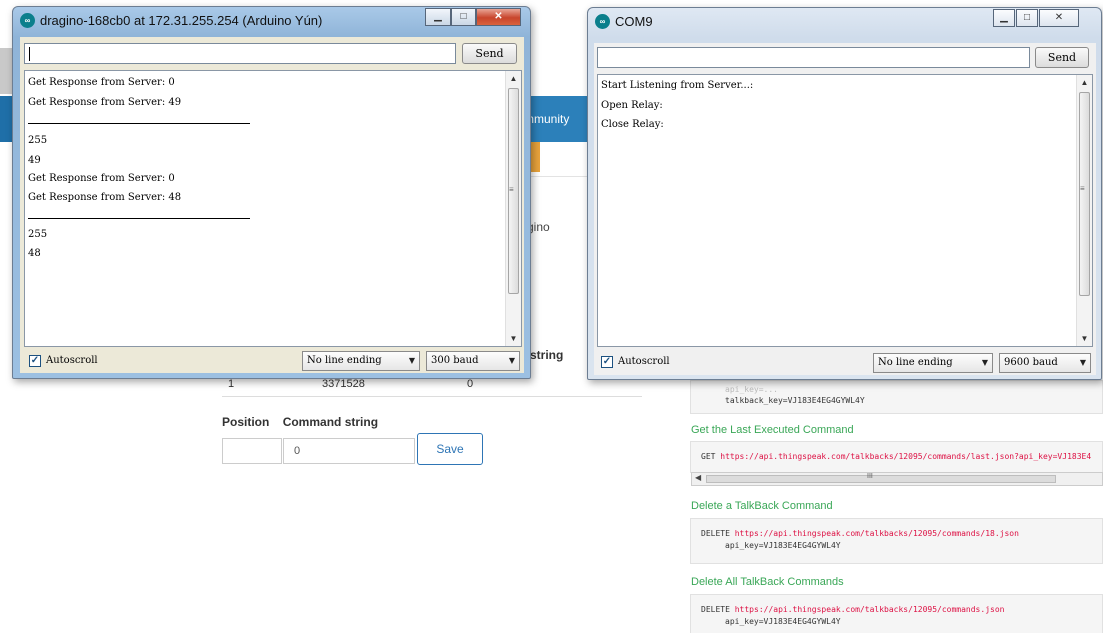 The image size is (1103, 633). I want to click on table-cell-id: 3371528, so click(343, 384).